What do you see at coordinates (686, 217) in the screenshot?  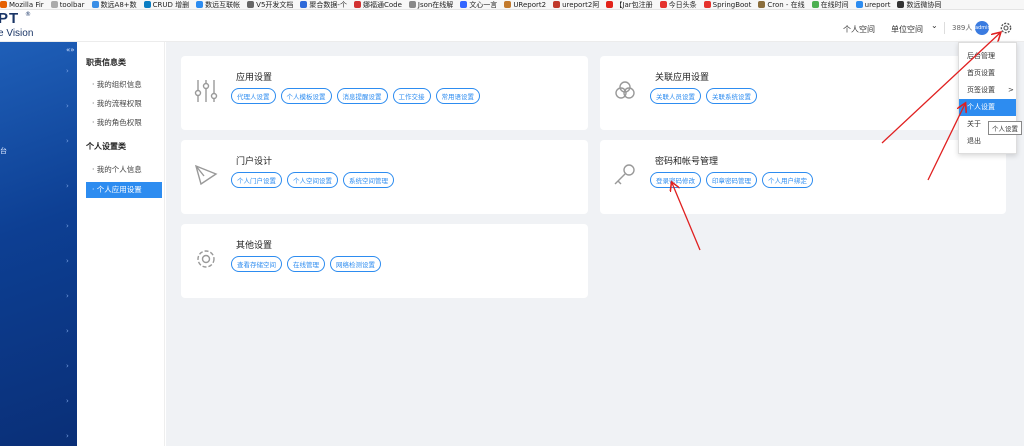 I see `arrow-to-login-password` at bounding box center [686, 217].